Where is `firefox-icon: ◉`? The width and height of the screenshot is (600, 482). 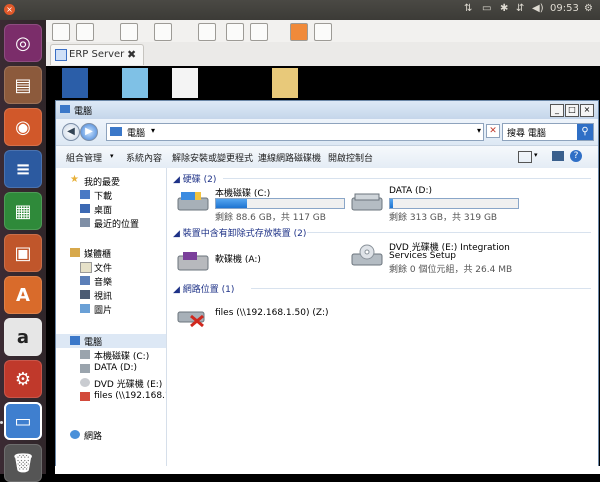 firefox-icon: ◉ is located at coordinates (23, 127).